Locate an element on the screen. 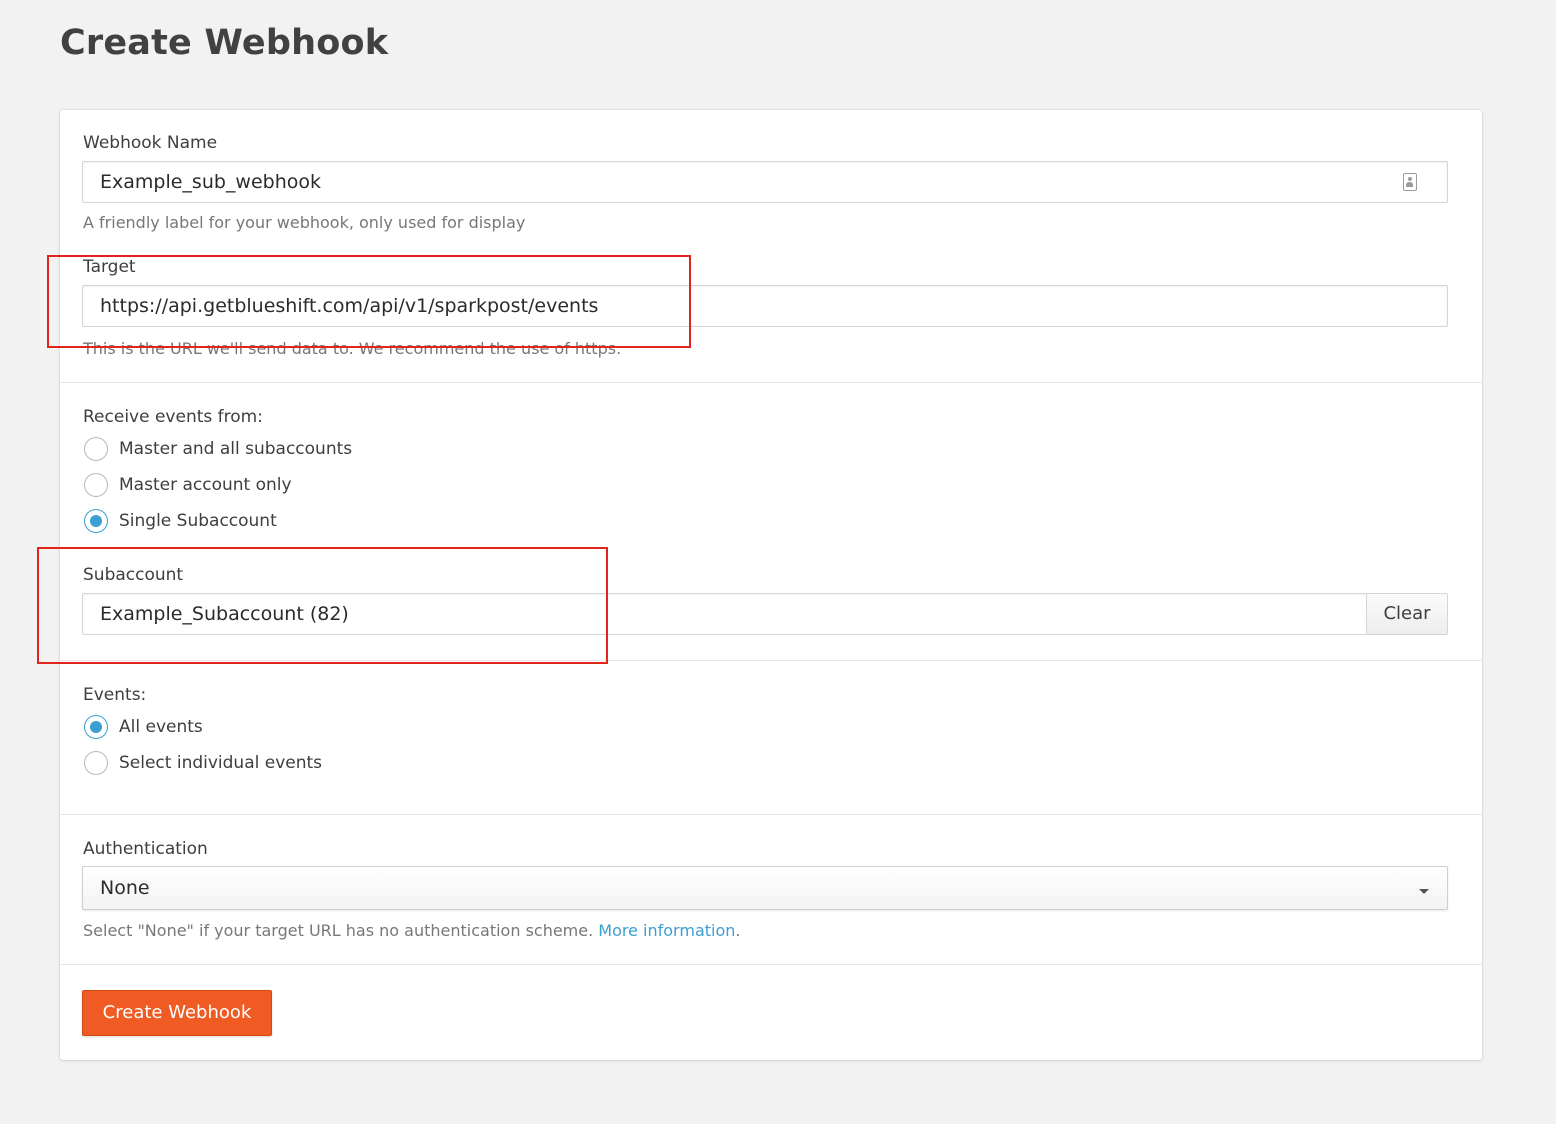  events-label: Events: is located at coordinates (115, 695).